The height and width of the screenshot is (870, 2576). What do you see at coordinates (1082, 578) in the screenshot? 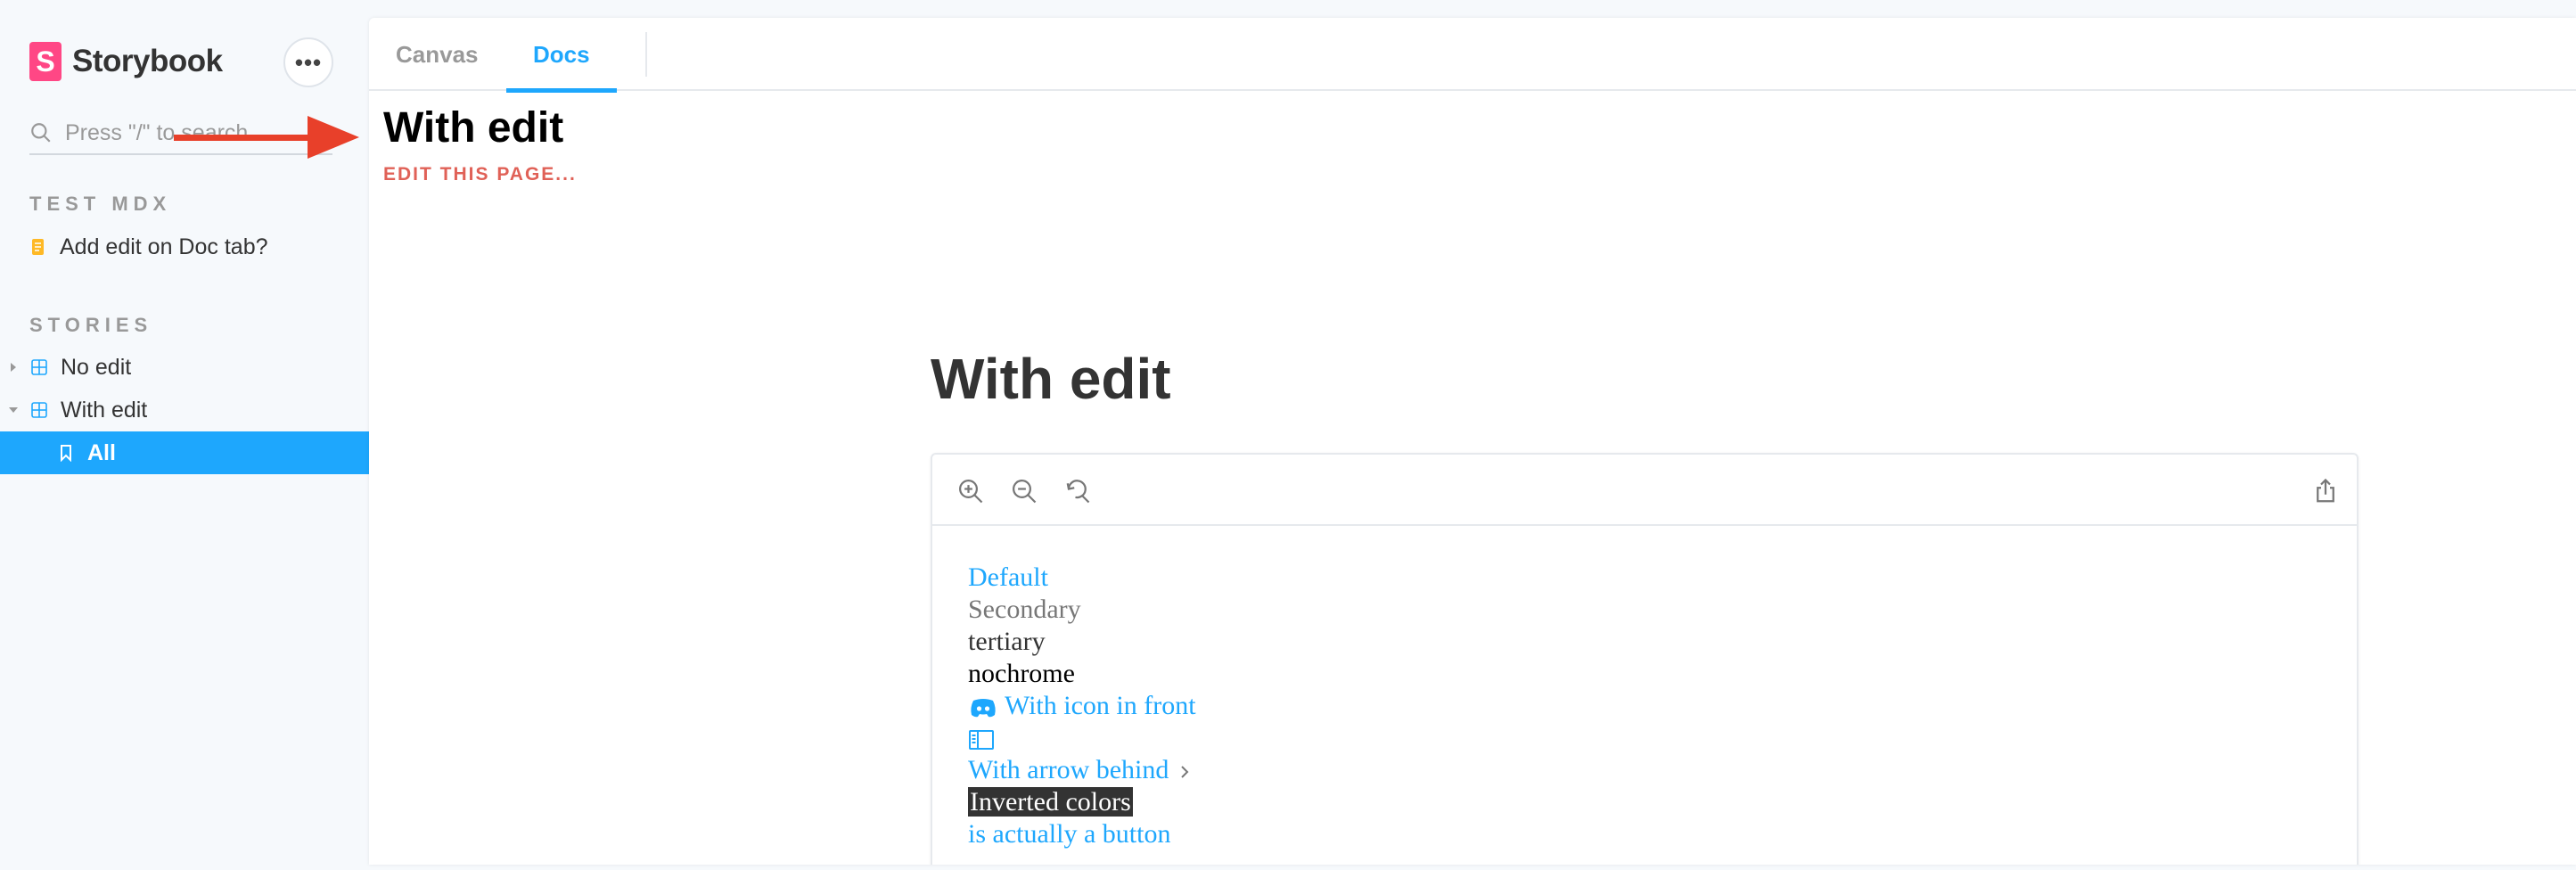
I see `link-default: Default` at bounding box center [1082, 578].